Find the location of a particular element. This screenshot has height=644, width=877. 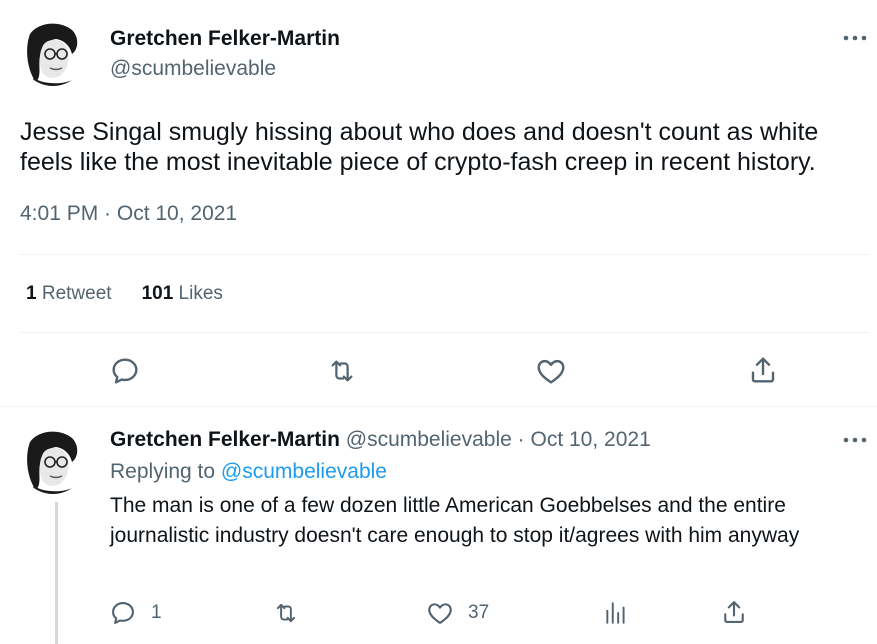

reply-author-avatar is located at coordinates (53, 461).